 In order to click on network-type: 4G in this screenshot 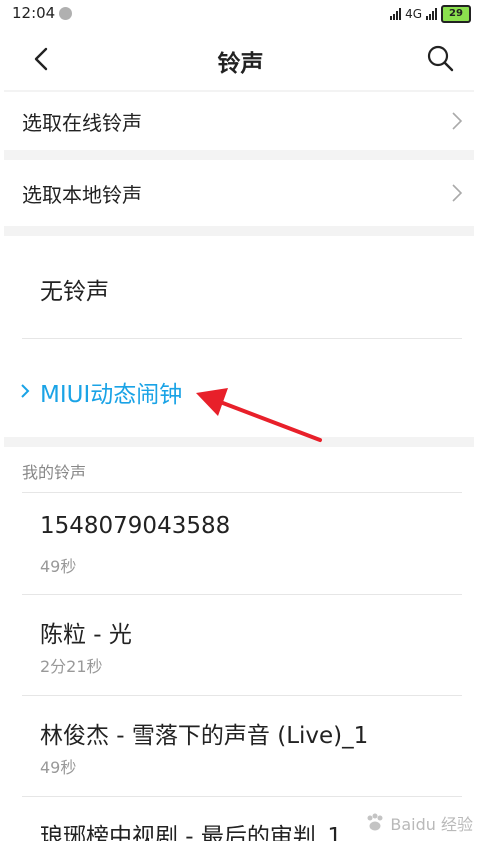, I will do `click(413, 14)`.